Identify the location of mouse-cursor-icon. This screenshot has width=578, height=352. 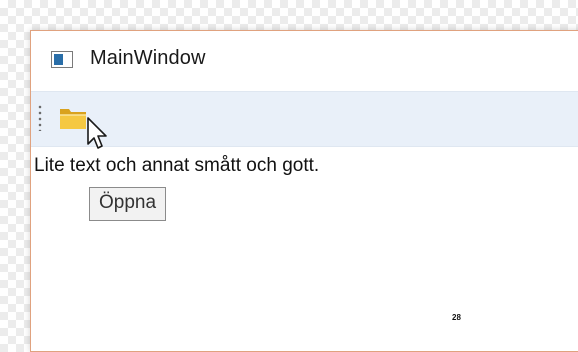
(97, 133).